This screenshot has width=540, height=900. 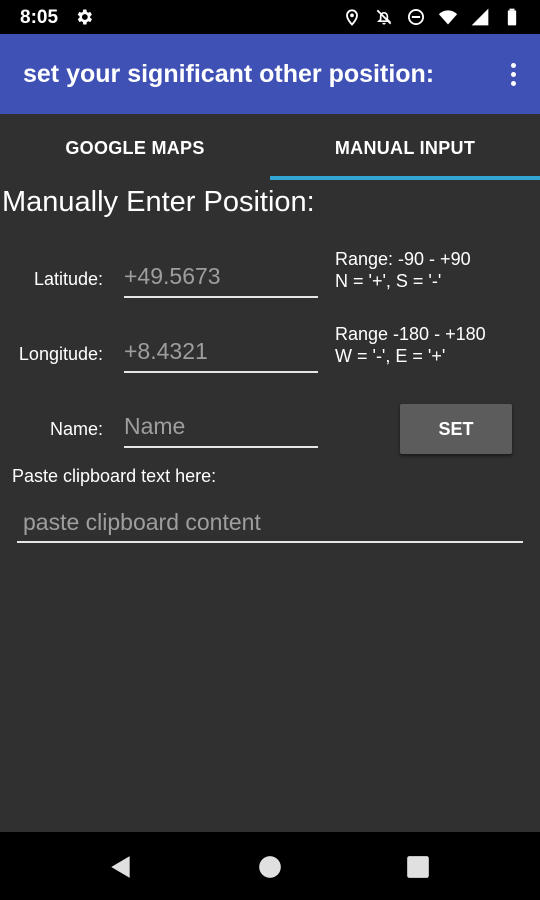 I want to click on paste-label: Paste clipboard text here:, so click(x=114, y=476).